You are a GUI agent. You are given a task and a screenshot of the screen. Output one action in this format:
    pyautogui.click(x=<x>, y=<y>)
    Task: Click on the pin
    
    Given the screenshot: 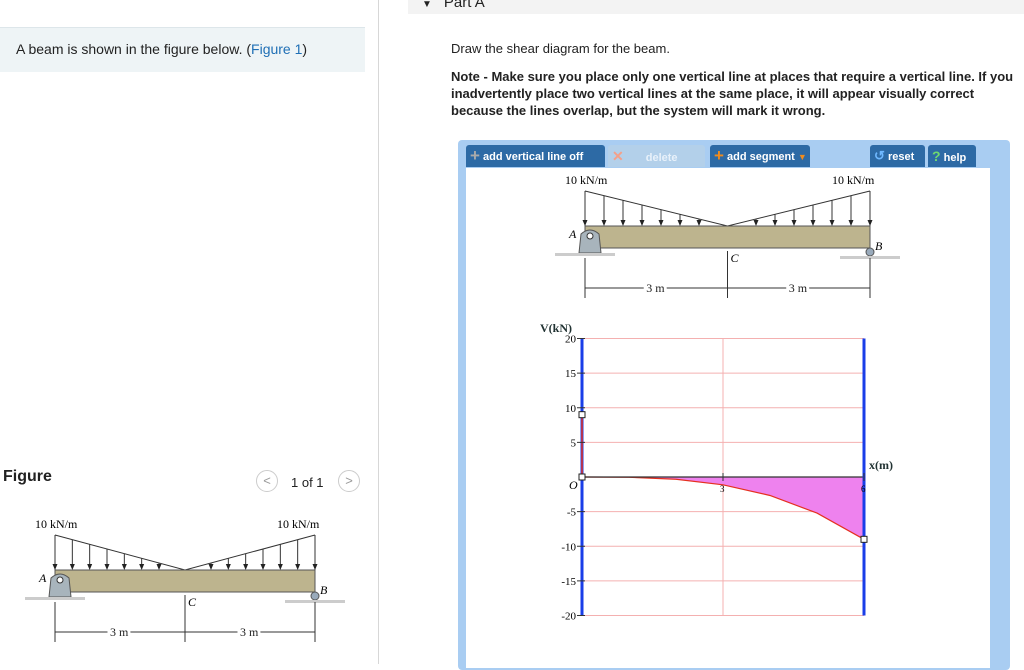 What is the action you would take?
    pyautogui.click(x=60, y=580)
    